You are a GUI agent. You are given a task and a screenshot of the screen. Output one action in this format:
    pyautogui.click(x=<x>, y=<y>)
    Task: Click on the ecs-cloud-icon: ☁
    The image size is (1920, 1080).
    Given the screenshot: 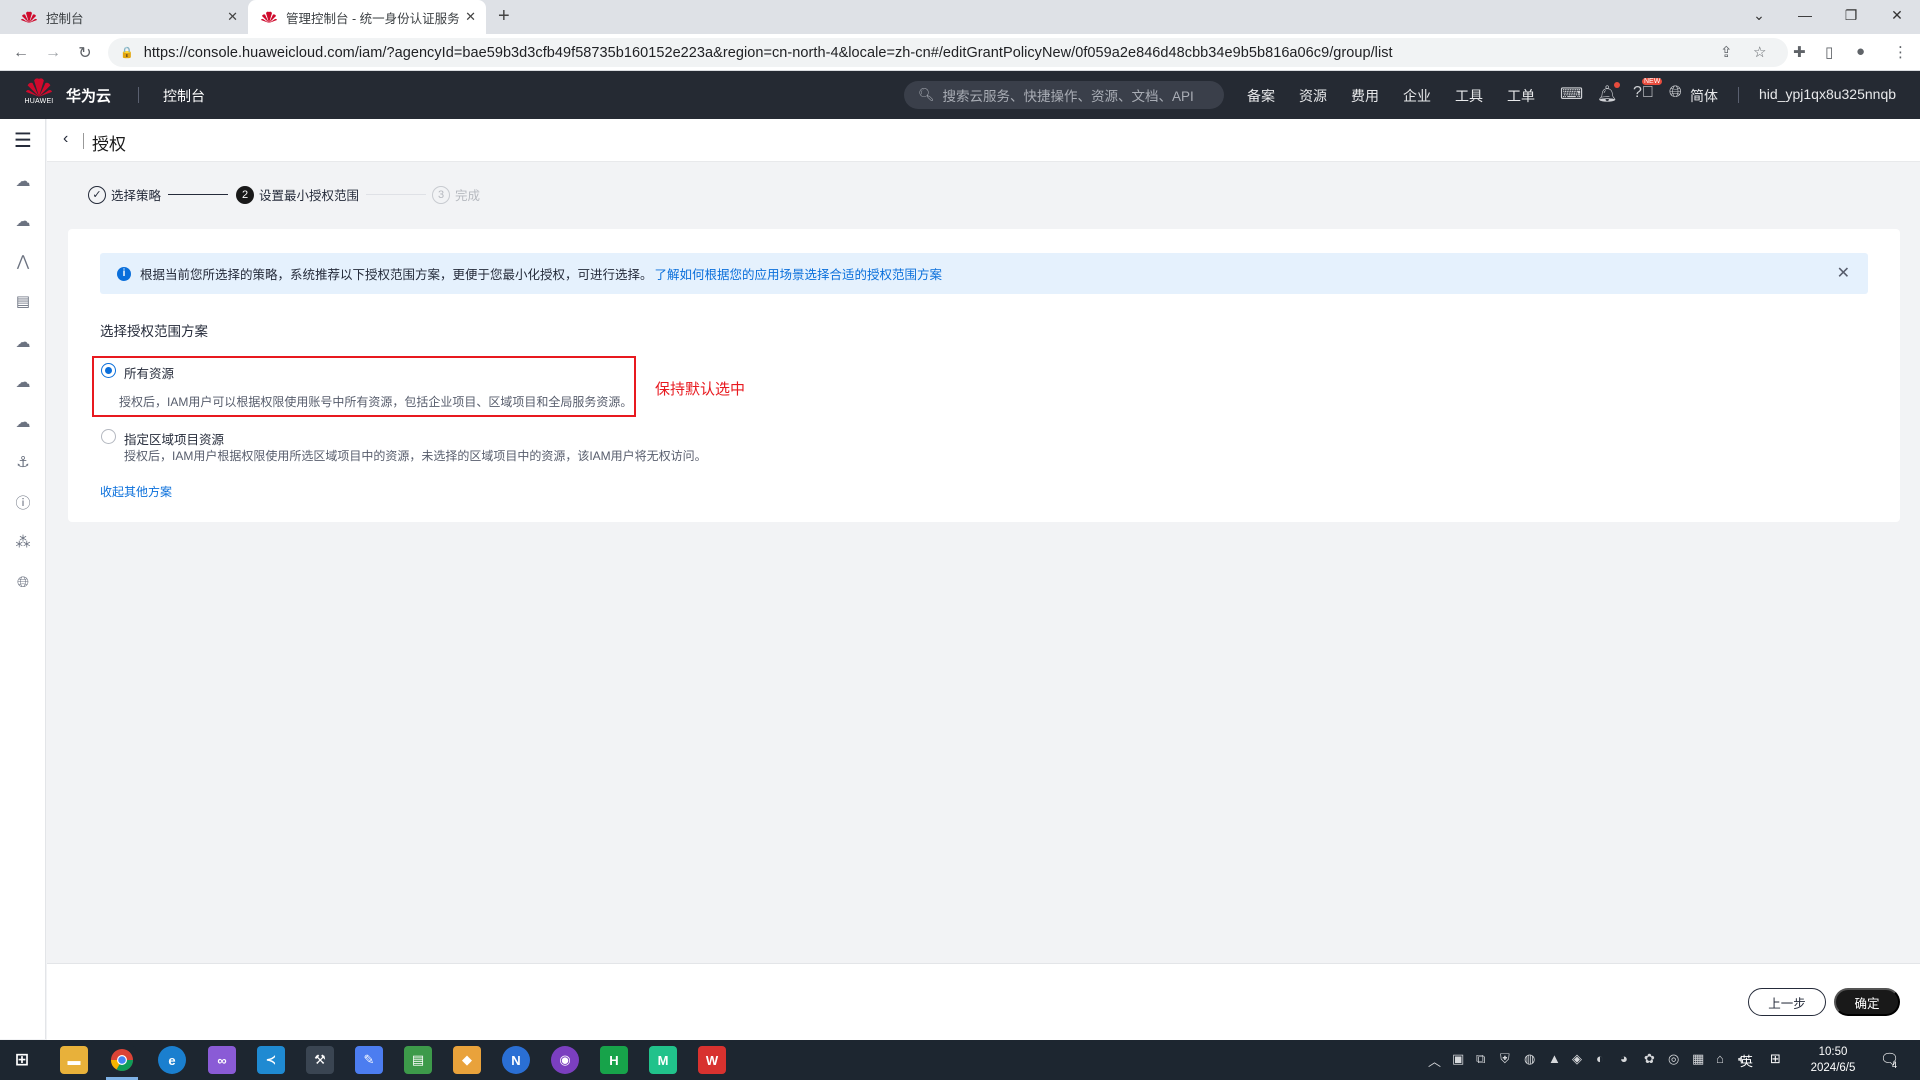 What is the action you would take?
    pyautogui.click(x=23, y=181)
    